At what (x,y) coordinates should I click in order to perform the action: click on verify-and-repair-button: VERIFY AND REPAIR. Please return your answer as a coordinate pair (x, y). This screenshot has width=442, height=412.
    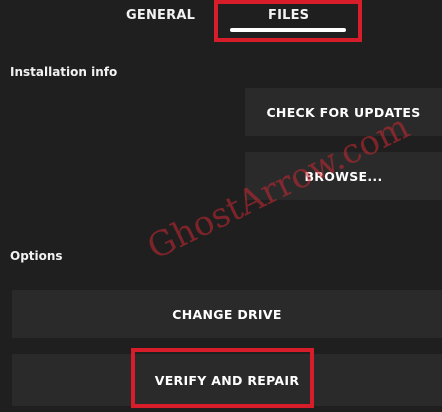
    Looking at the image, I should click on (227, 380).